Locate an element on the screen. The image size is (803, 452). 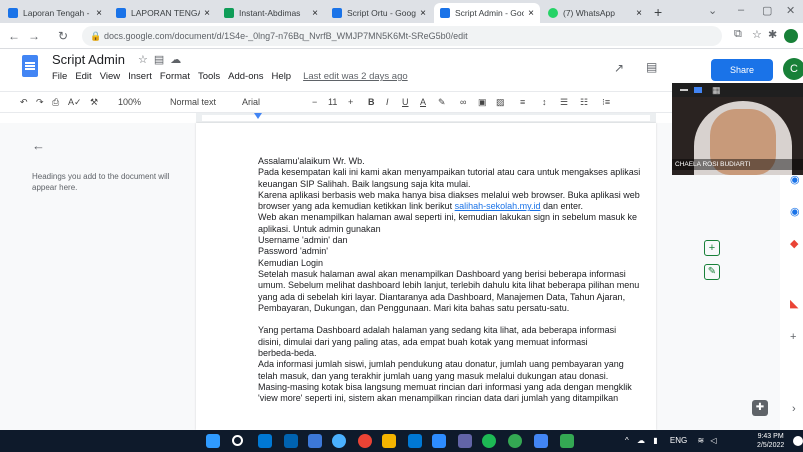
tab-whatsapp: (7) WhatsApp × is located at coordinates (595, 13).